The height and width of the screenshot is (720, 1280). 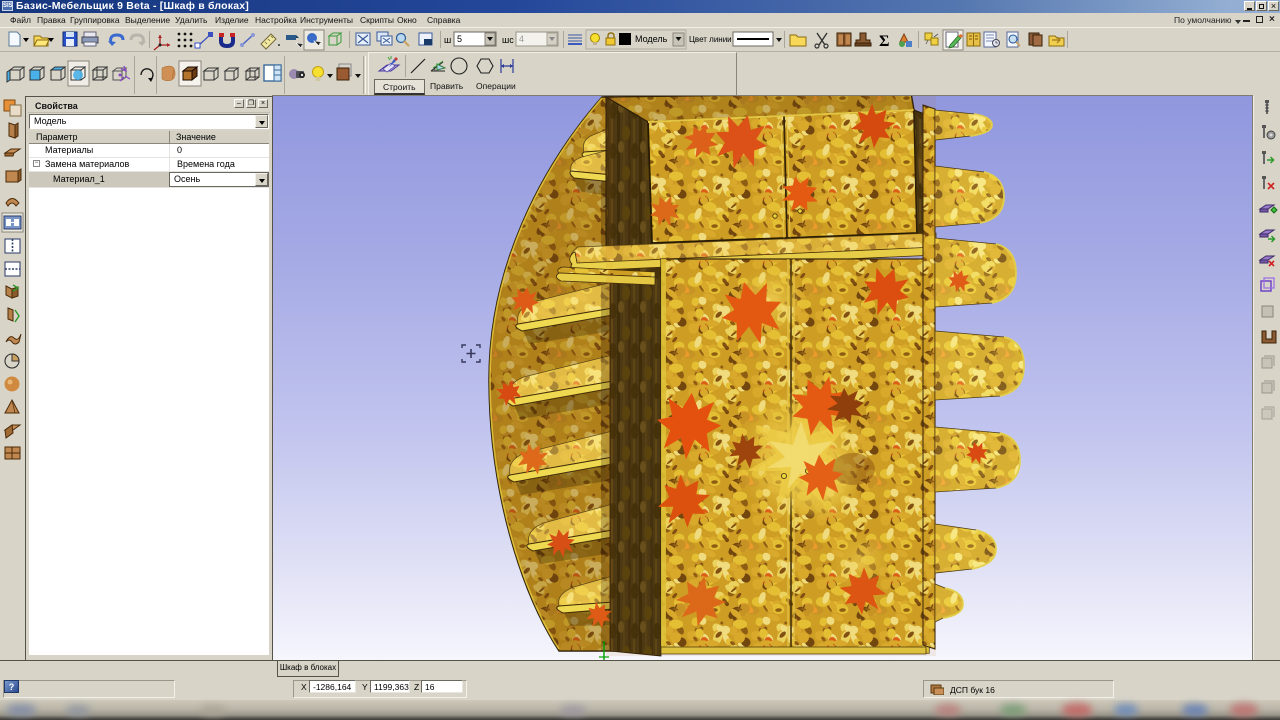 What do you see at coordinates (651, 39) in the screenshot?
I see `svg-text: Модель` at bounding box center [651, 39].